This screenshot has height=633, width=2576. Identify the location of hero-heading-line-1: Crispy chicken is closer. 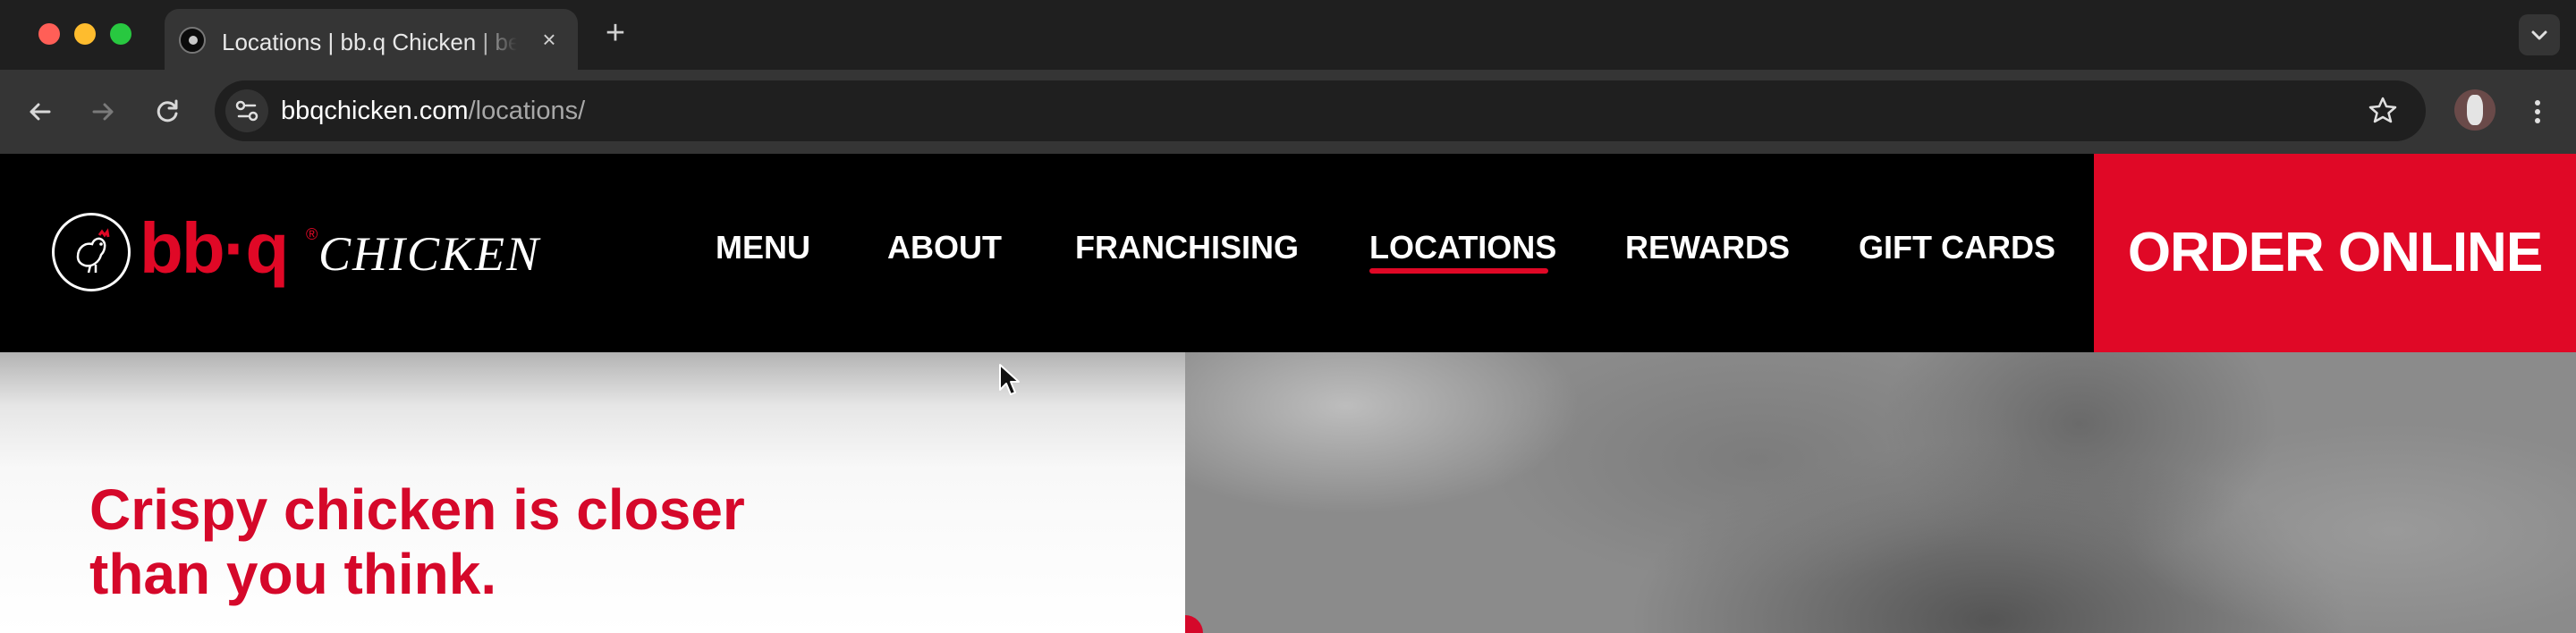
(417, 509).